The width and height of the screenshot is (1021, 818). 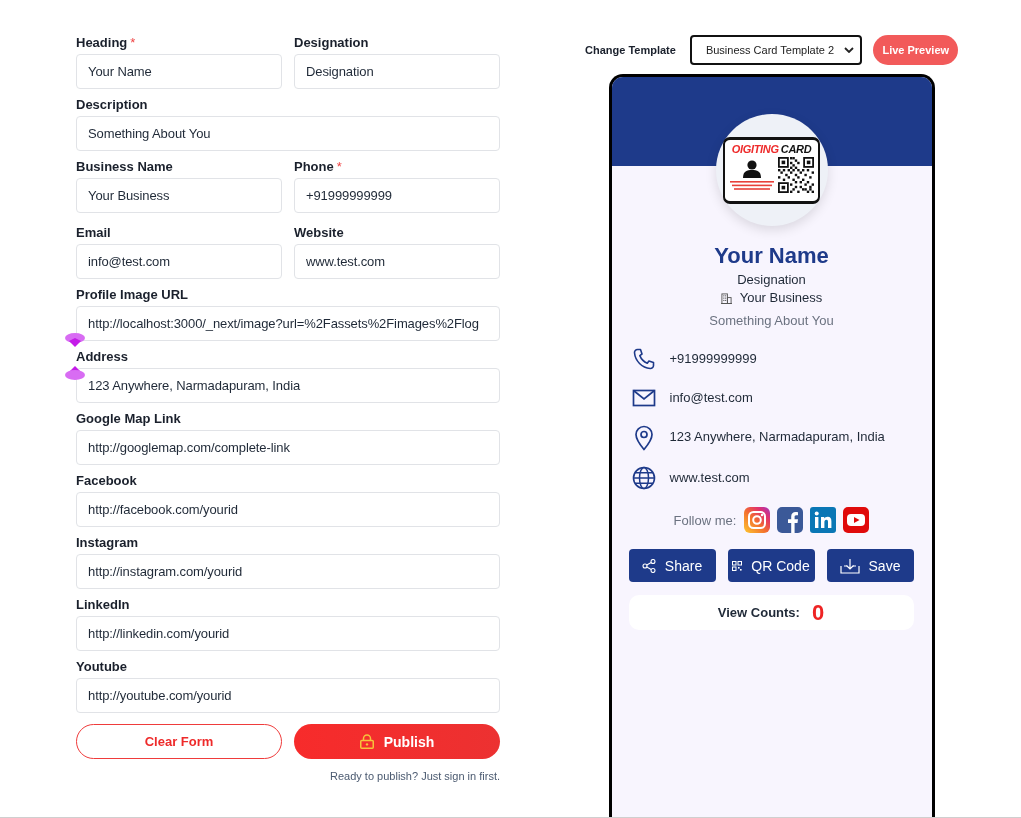 I want to click on clear-form-button: Clear Form, so click(x=179, y=741).